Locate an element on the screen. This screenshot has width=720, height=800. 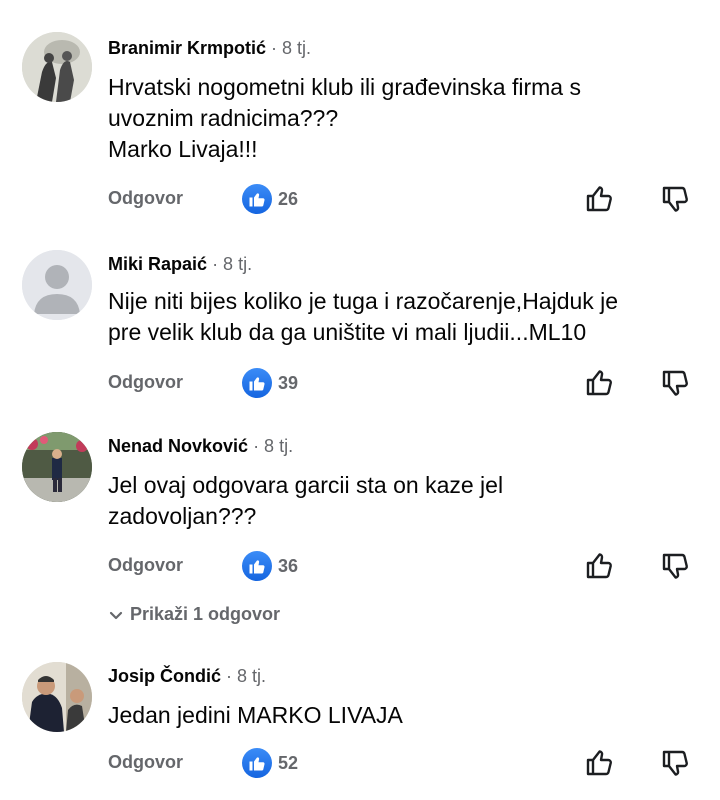
comment-text-line: Jedan jedini MARKO LIVAJA is located at coordinates (255, 715).